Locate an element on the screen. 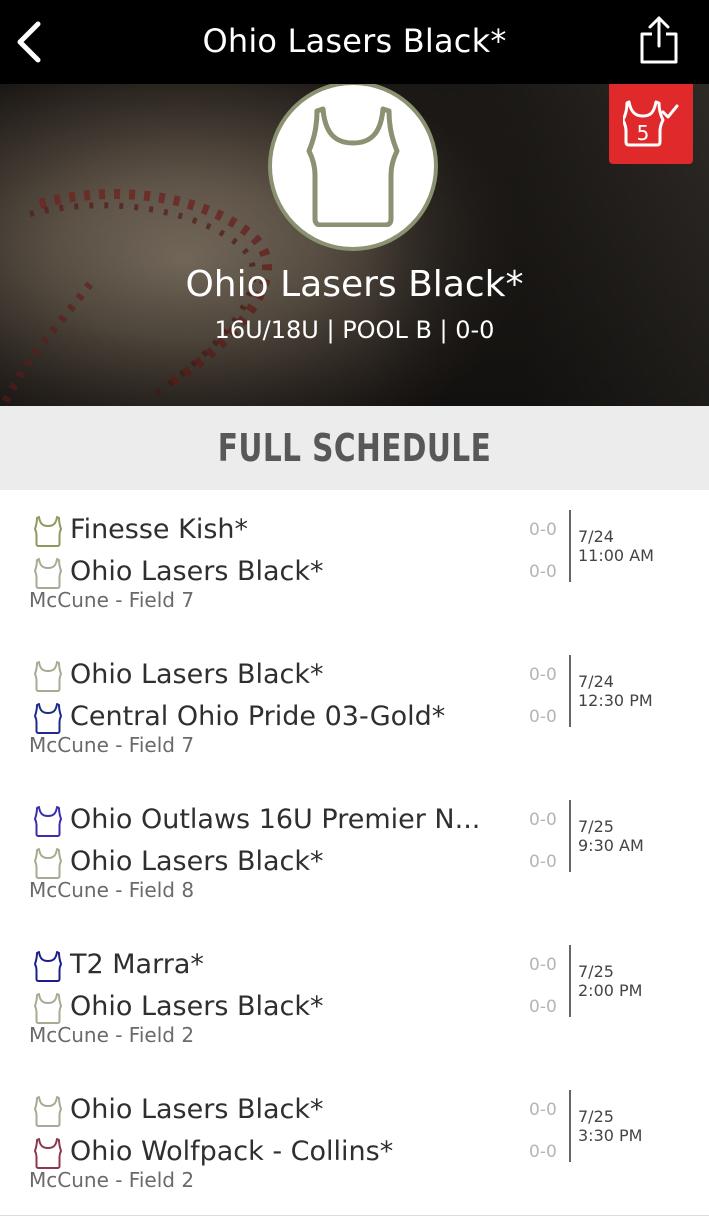 This screenshot has height=1216, width=709. nav-title: Ohio Lasers Black* is located at coordinates (354, 41).